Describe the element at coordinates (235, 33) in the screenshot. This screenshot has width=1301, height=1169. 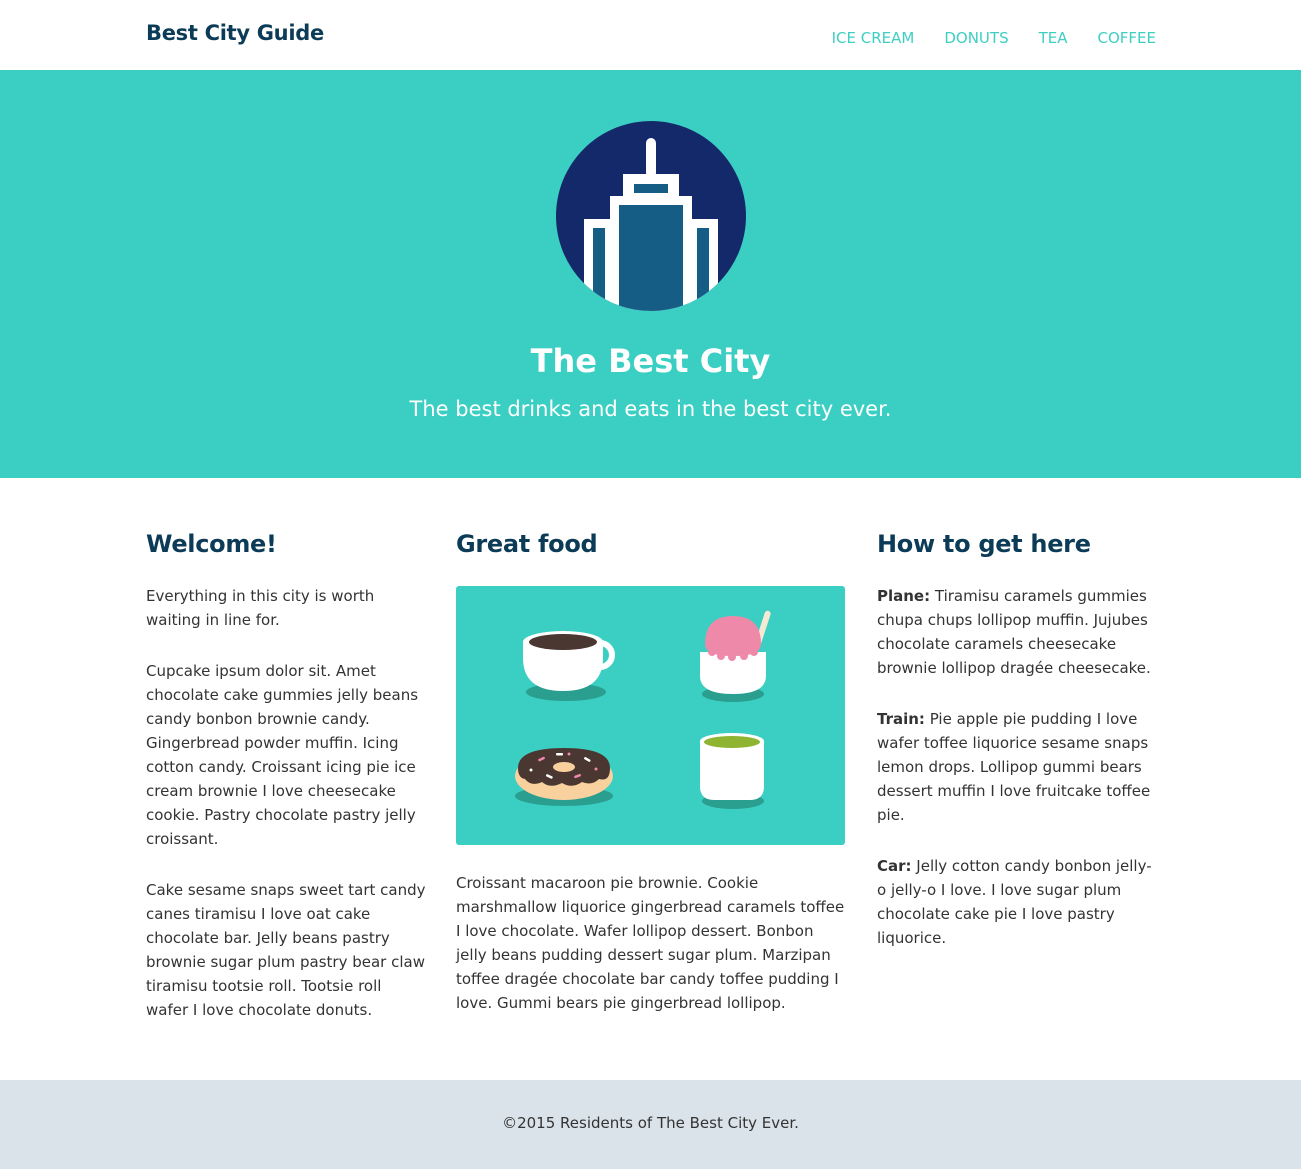
I see `brand-logo-text: Best City Guide` at that location.